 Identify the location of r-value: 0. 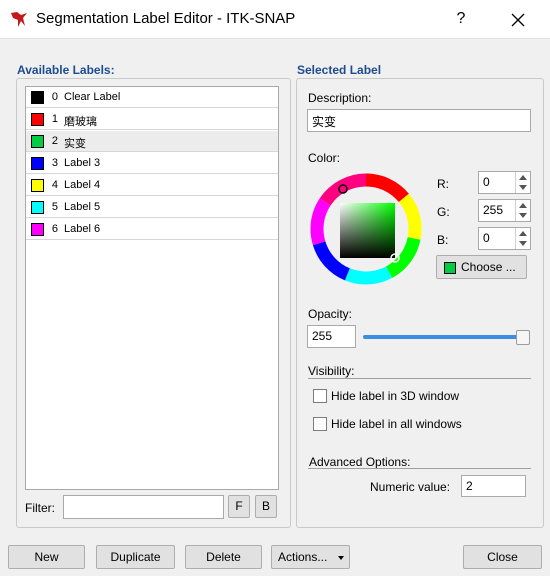
(486, 182).